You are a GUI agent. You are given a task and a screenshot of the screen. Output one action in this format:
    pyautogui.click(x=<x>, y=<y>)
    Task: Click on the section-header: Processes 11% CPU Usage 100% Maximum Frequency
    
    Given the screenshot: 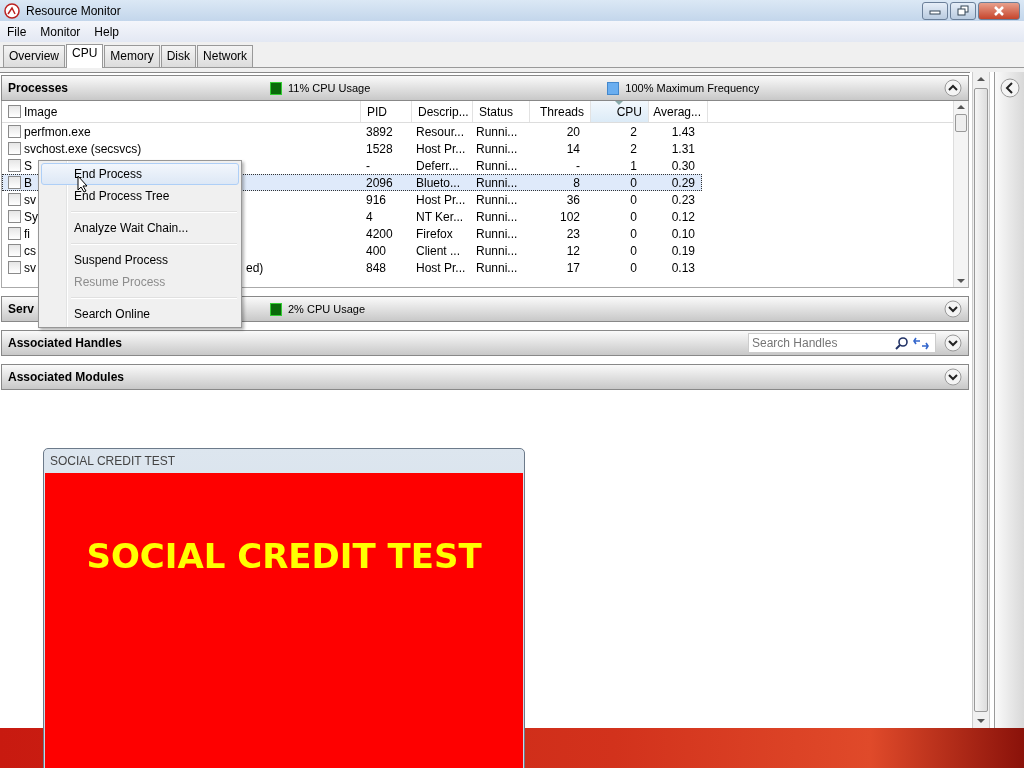 What is the action you would take?
    pyautogui.click(x=485, y=88)
    